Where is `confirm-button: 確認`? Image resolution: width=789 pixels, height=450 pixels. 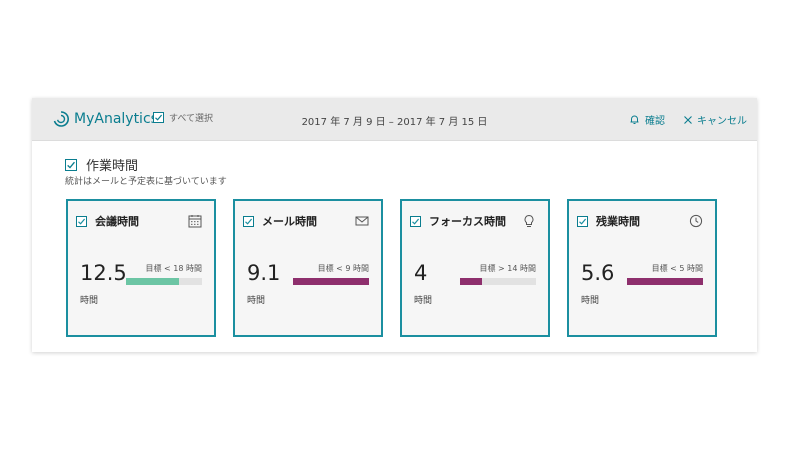 confirm-button: 確認 is located at coordinates (647, 119).